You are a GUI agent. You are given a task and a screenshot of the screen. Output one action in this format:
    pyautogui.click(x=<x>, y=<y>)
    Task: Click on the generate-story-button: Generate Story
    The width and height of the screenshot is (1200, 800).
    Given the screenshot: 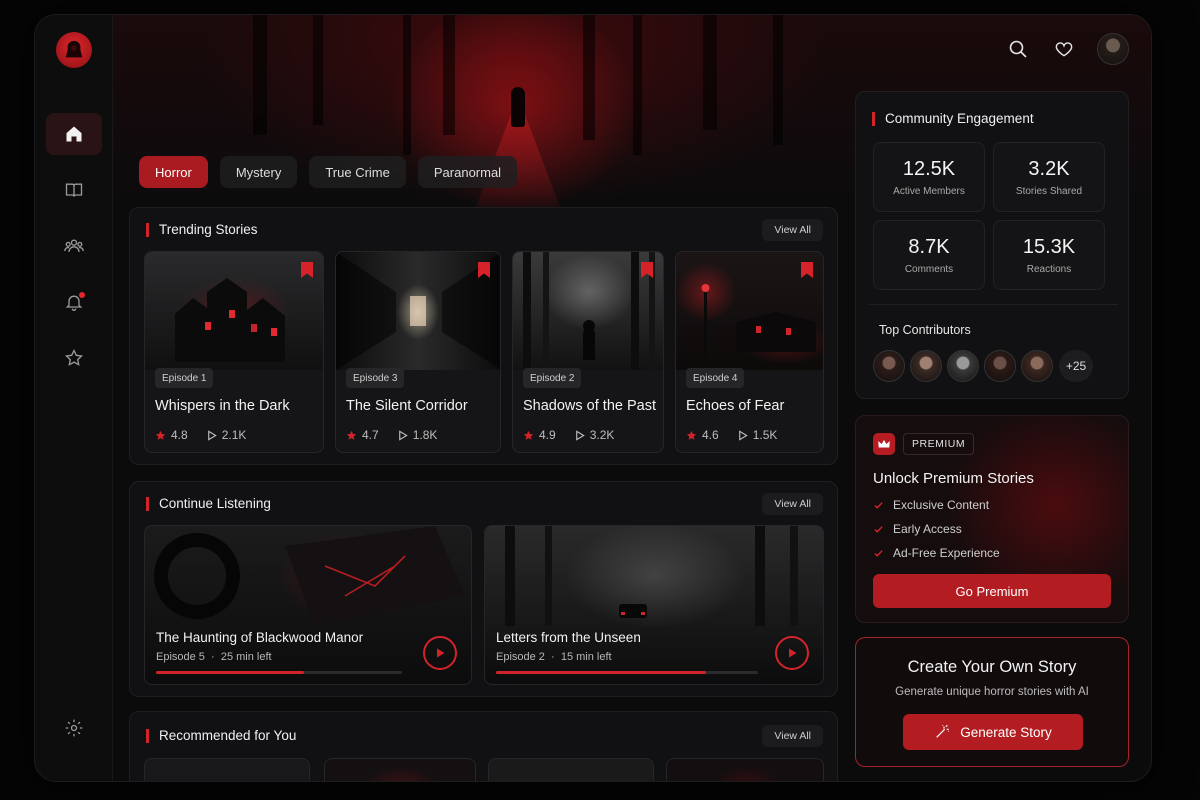 What is the action you would take?
    pyautogui.click(x=993, y=732)
    